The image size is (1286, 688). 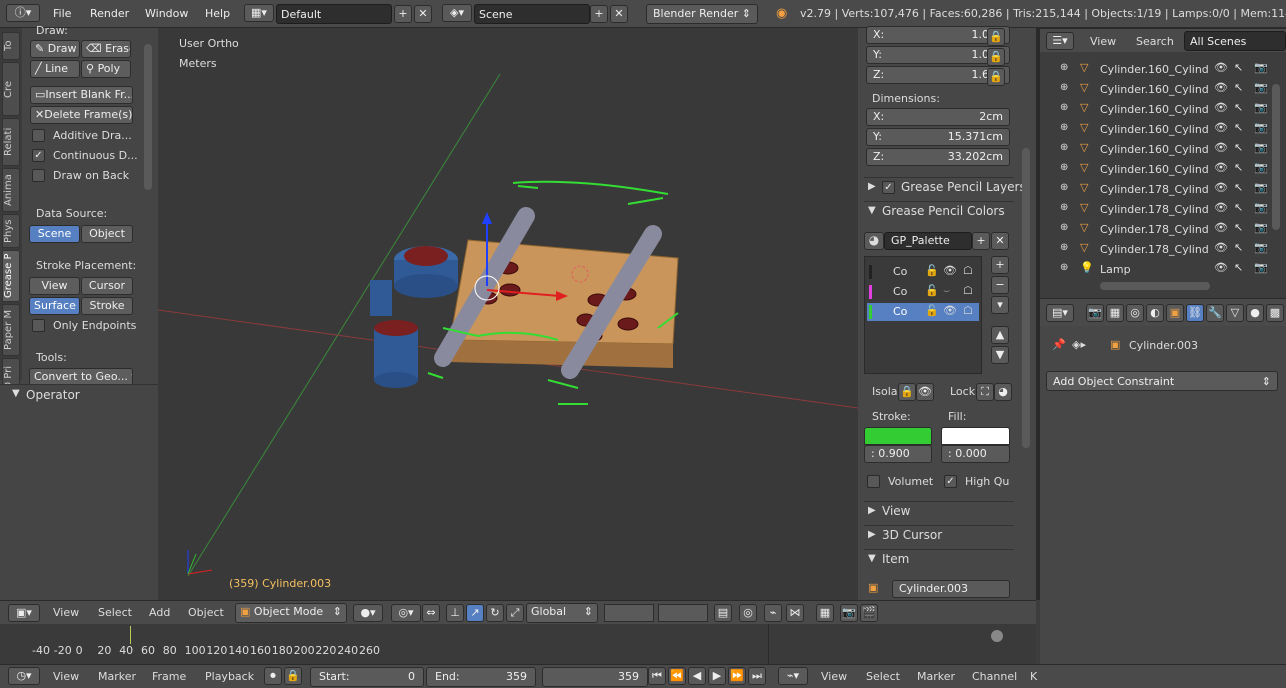 I want to click on start-frame-field: Start: 0, so click(x=367, y=677).